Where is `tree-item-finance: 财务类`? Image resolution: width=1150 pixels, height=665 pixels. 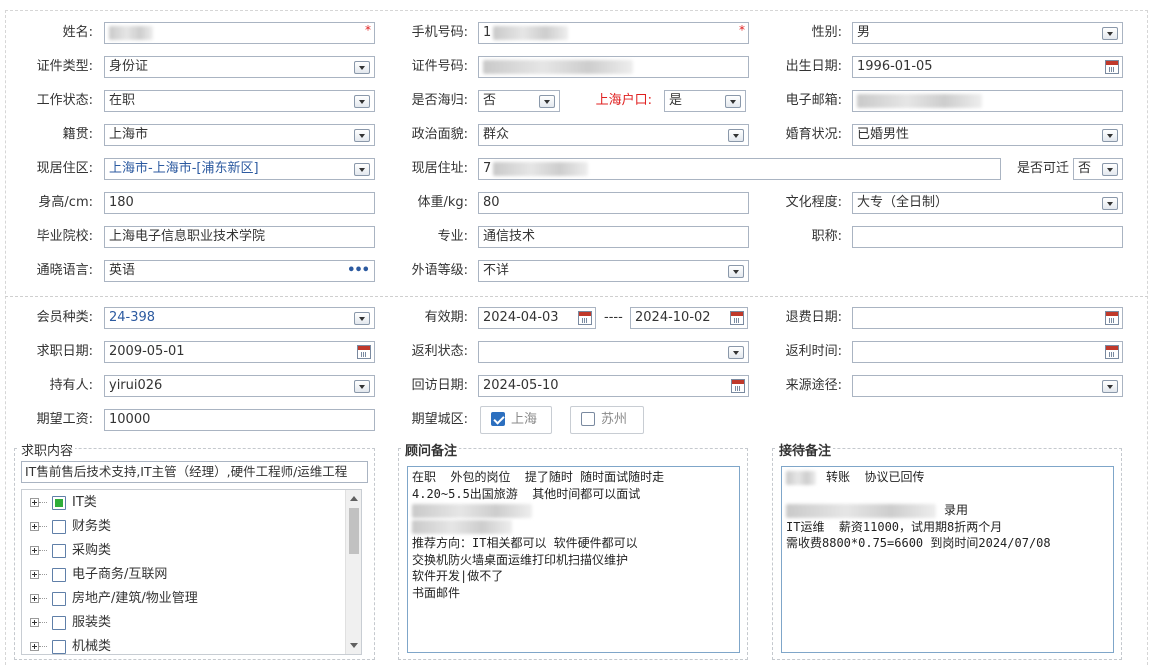 tree-item-finance: 财务类 is located at coordinates (182, 527).